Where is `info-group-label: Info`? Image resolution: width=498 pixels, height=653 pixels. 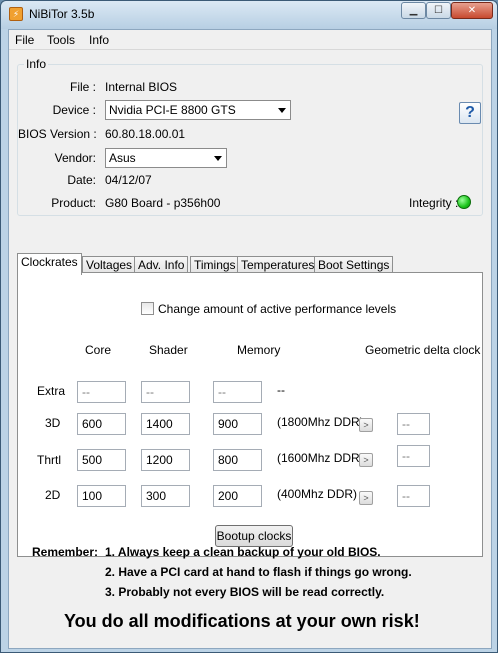 info-group-label: Info is located at coordinates (36, 64).